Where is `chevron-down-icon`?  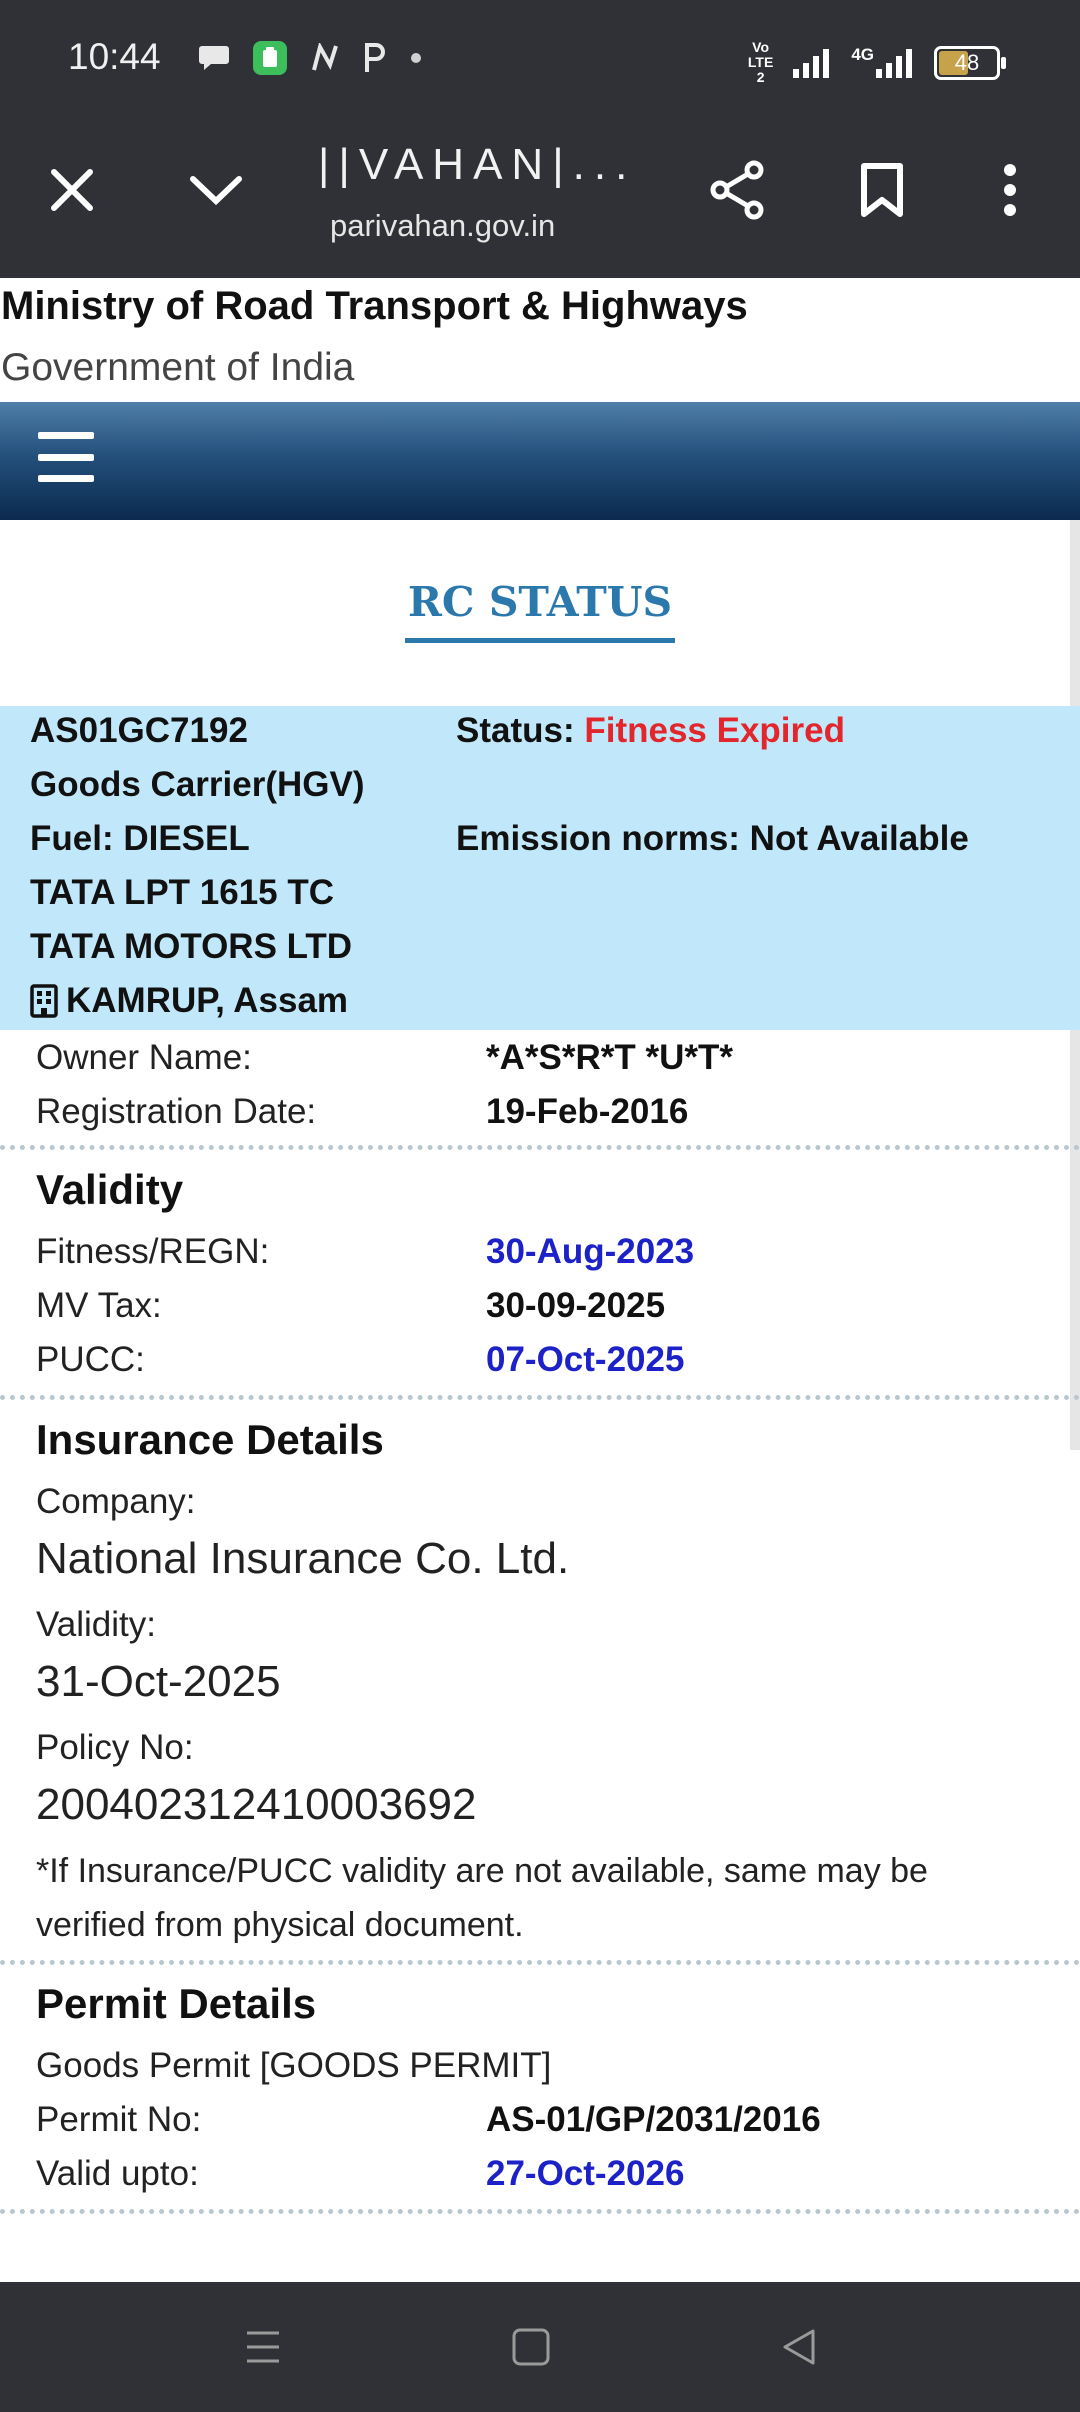
chevron-down-icon is located at coordinates (216, 191).